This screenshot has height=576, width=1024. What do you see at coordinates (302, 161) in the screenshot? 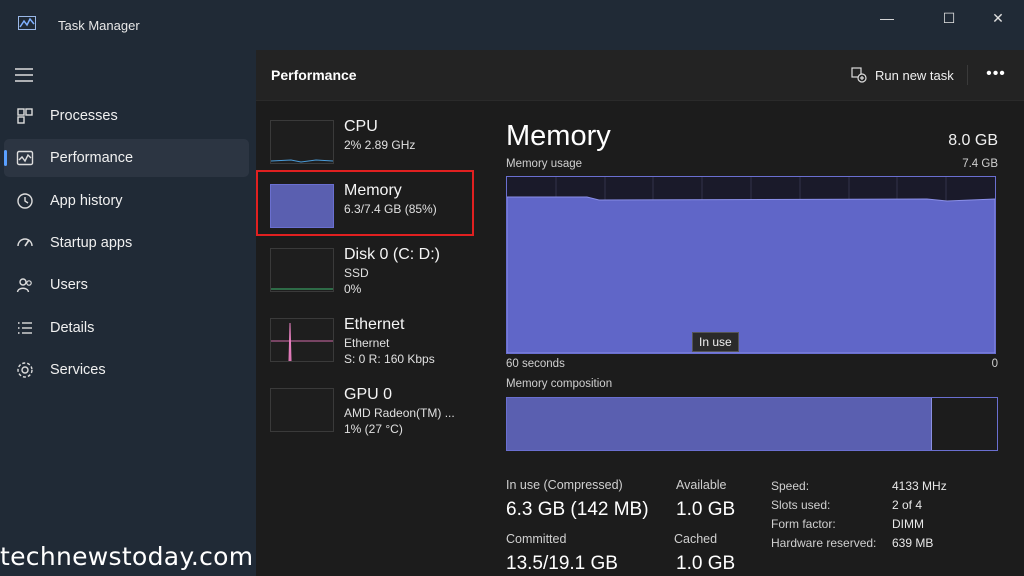
I see `cpu-mini-graph` at bounding box center [302, 161].